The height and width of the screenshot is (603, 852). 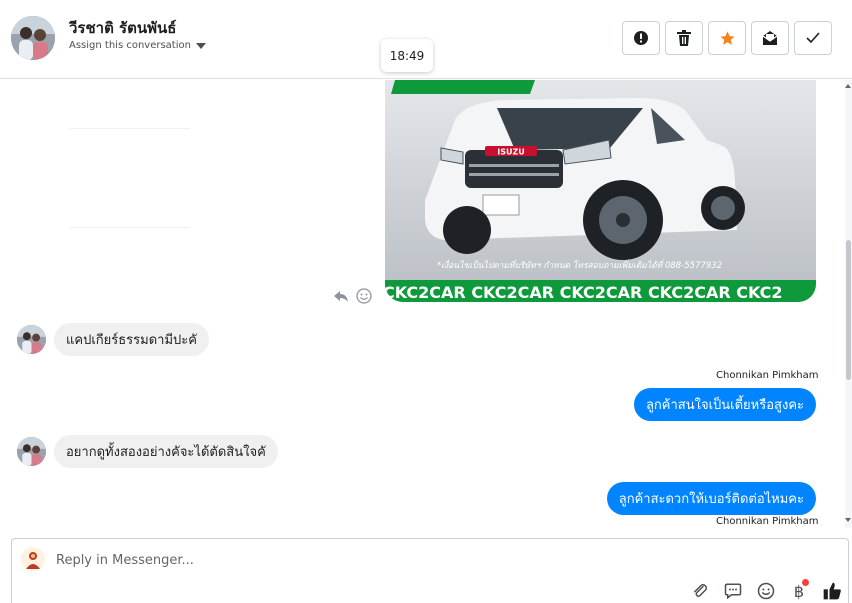 What do you see at coordinates (356, 560) in the screenshot?
I see `reply-input` at bounding box center [356, 560].